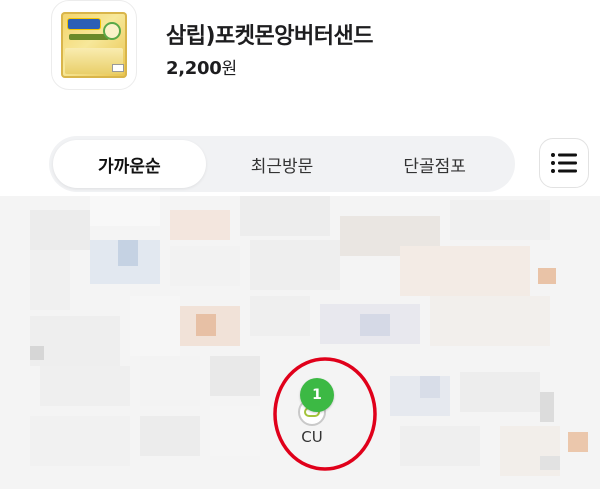 The width and height of the screenshot is (600, 489). What do you see at coordinates (269, 36) in the screenshot?
I see `product-name: 삼립)포켓몬앙버터샌드` at bounding box center [269, 36].